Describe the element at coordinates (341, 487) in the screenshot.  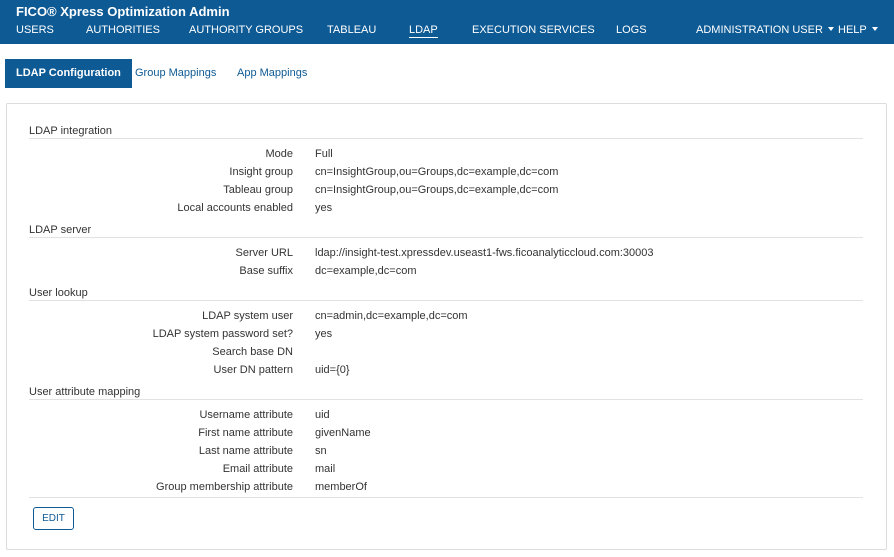
I see `value-group-membership-attribute: memberOf` at that location.